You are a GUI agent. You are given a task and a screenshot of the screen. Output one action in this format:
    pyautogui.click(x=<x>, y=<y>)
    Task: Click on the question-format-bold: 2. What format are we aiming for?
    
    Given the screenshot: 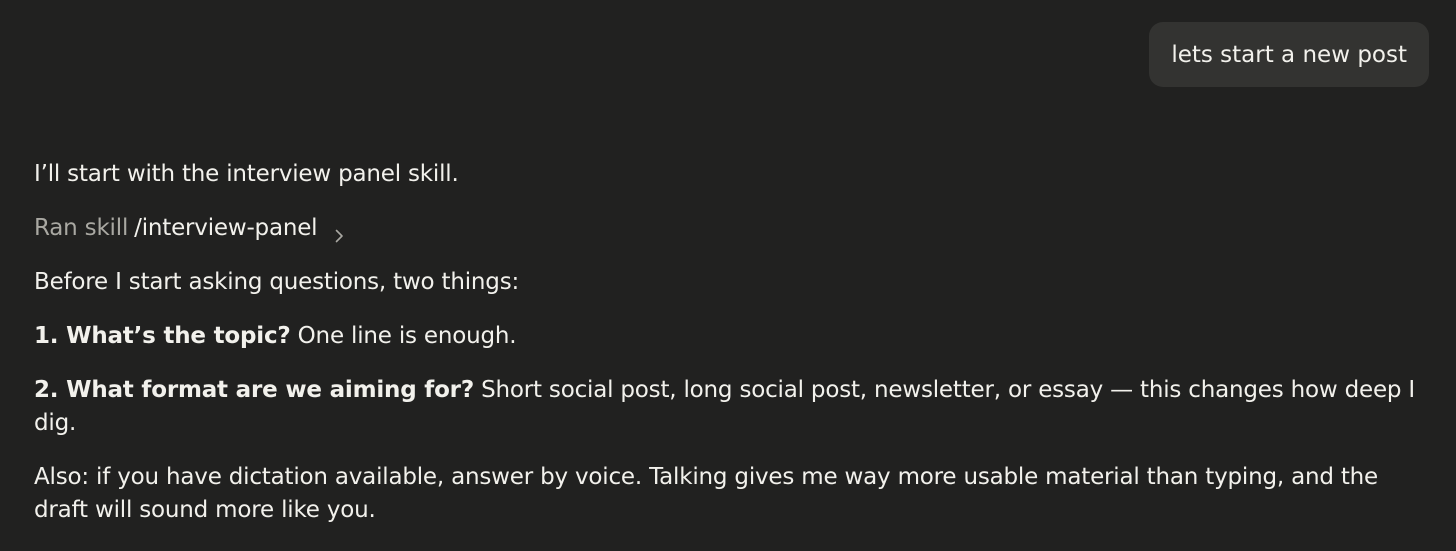 What is the action you would take?
    pyautogui.click(x=254, y=390)
    